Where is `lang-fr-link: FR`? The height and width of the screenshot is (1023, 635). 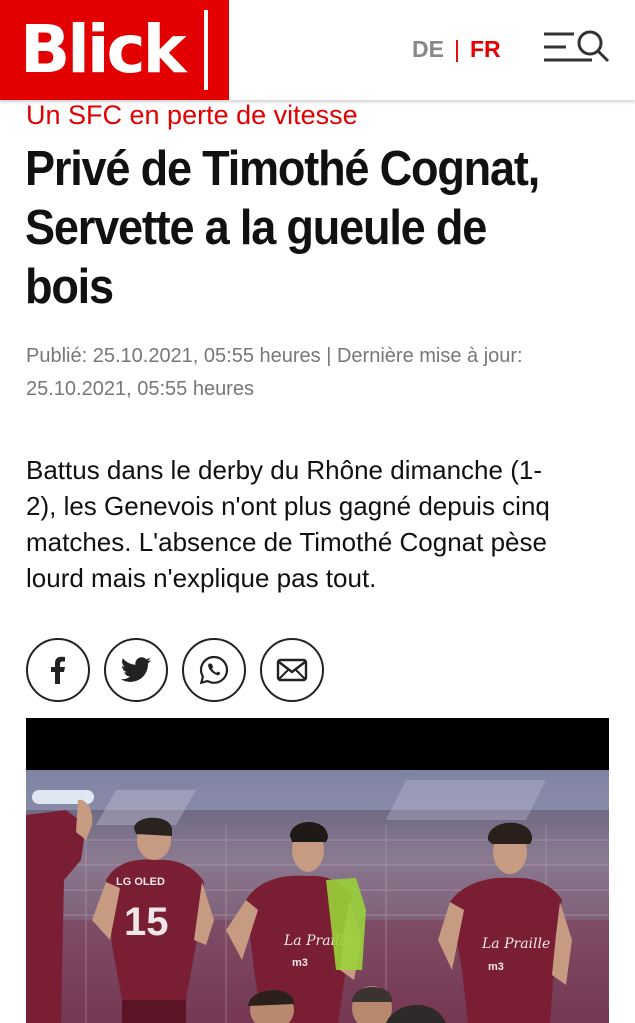 lang-fr-link: FR is located at coordinates (485, 49).